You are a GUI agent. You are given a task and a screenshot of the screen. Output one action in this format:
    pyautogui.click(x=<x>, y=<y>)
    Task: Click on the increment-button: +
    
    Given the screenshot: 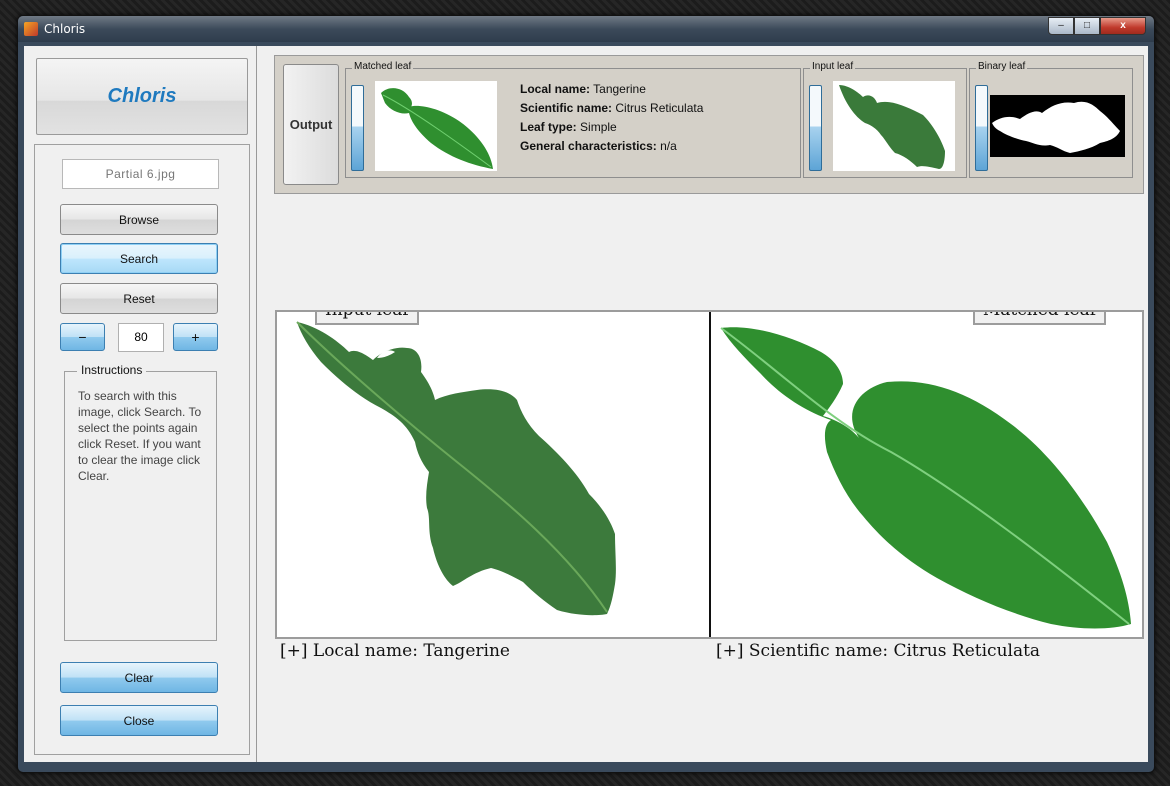 What is the action you would take?
    pyautogui.click(x=195, y=337)
    